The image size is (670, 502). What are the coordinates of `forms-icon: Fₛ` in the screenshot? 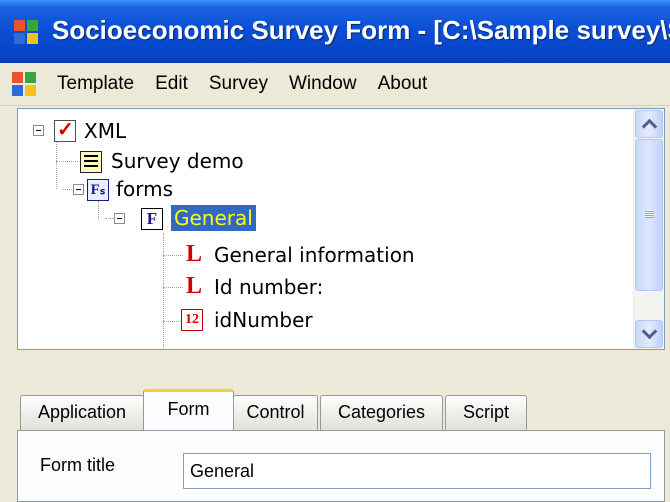 It's located at (98, 190).